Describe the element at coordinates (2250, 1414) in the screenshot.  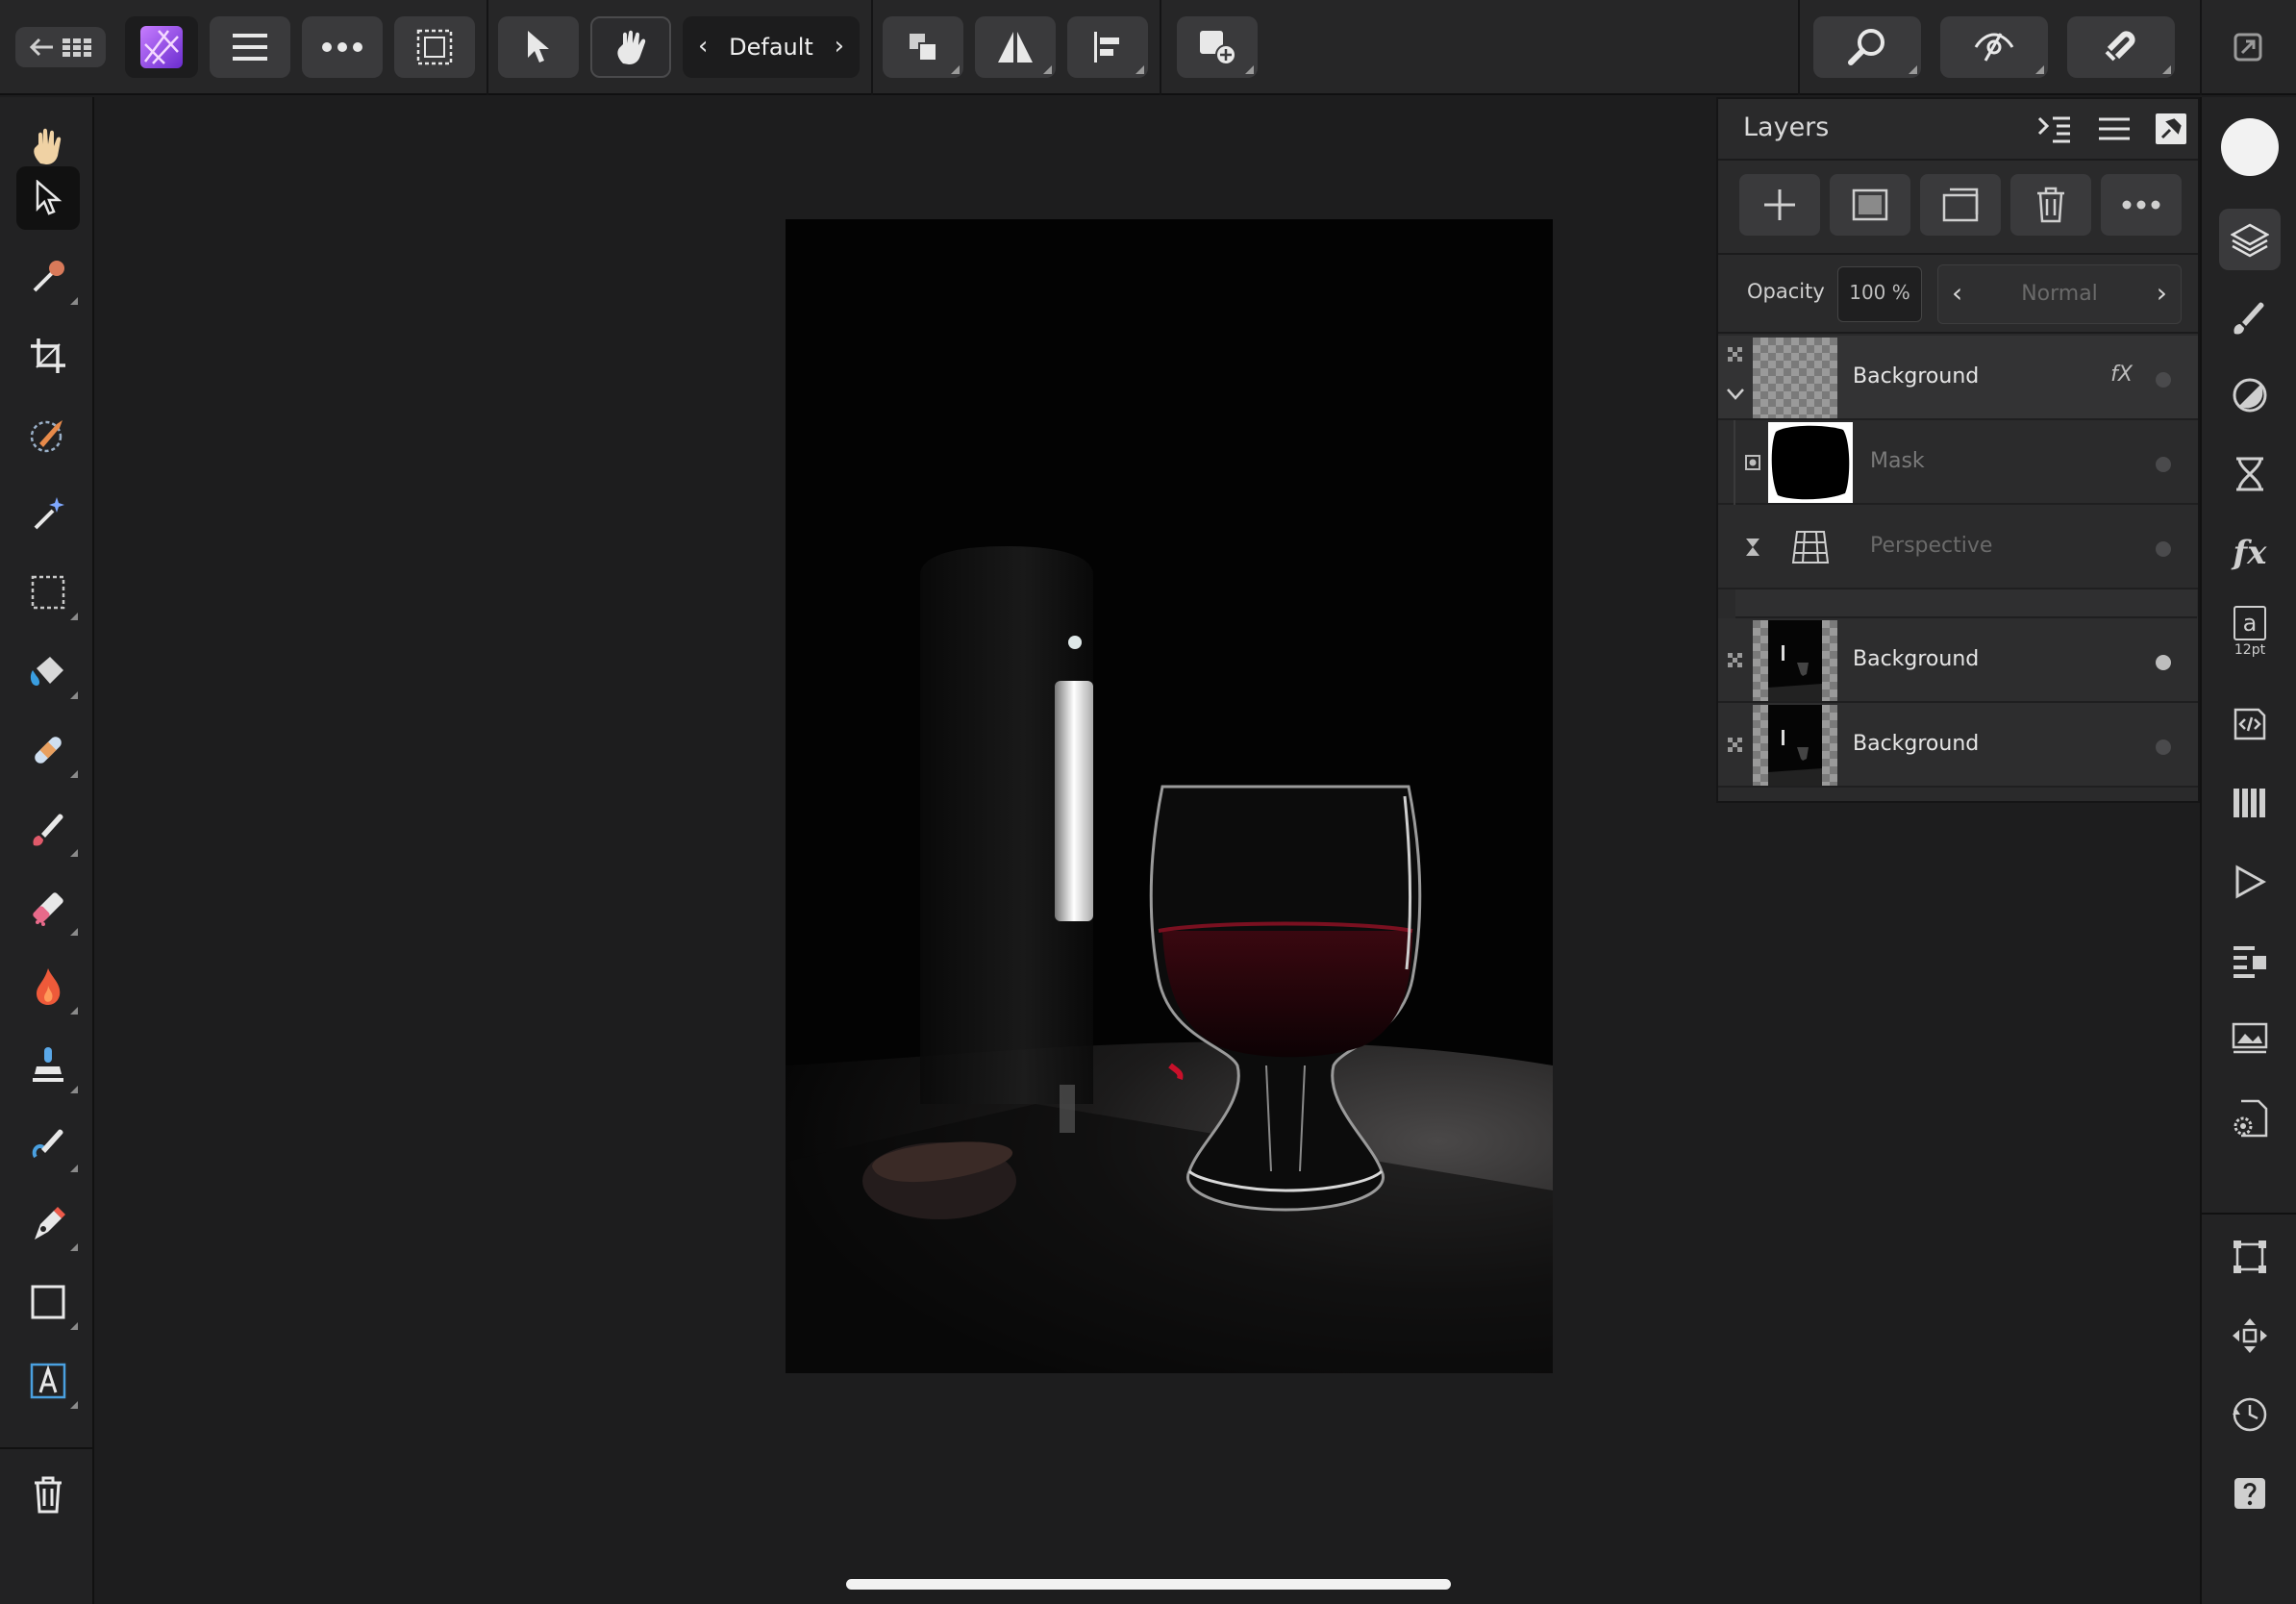
I see `history-studio-button` at that location.